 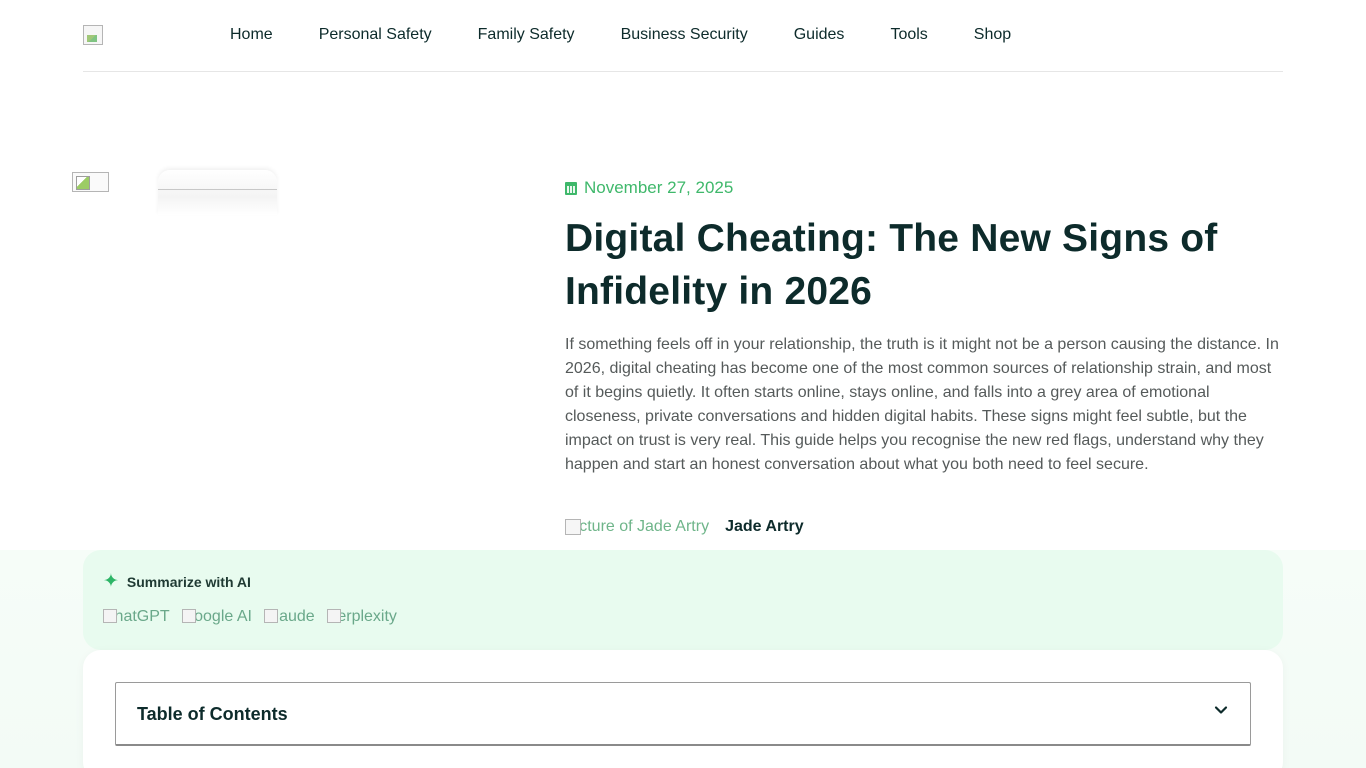 I want to click on nav-personal-safety: Personal Safety, so click(x=375, y=35).